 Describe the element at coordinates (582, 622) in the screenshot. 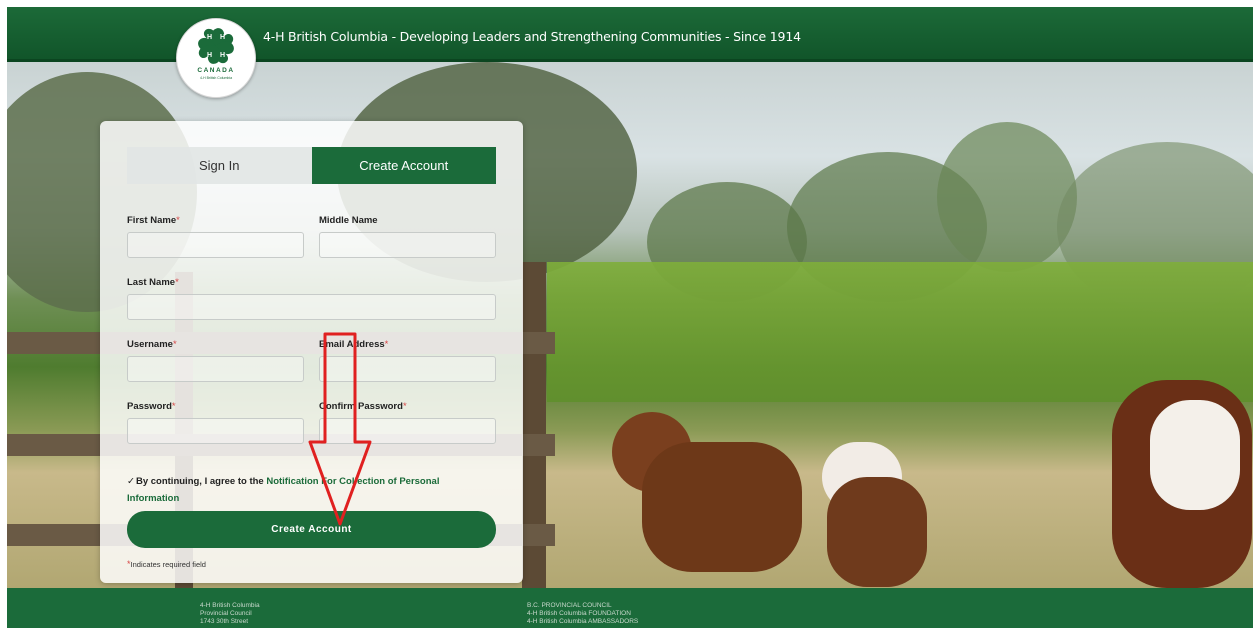

I see `footer-link-ambassadors: 4-H British Columbia AMBASSADORS` at that location.